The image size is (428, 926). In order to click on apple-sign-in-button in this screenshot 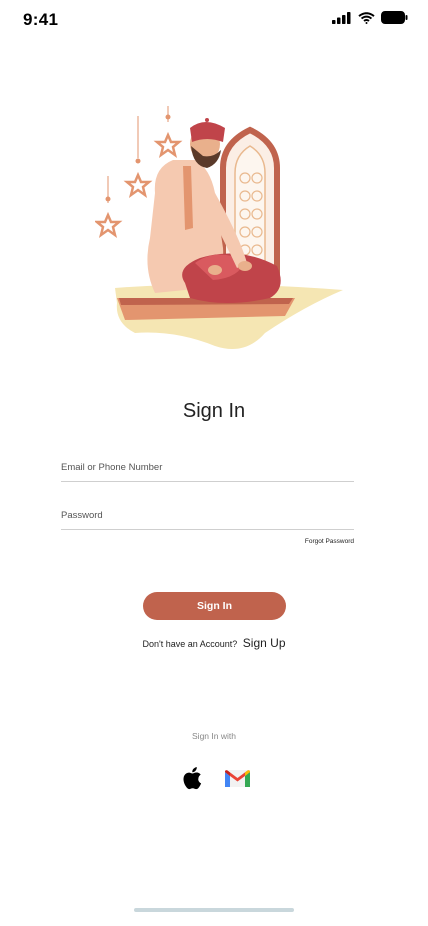, I will do `click(191, 778)`.